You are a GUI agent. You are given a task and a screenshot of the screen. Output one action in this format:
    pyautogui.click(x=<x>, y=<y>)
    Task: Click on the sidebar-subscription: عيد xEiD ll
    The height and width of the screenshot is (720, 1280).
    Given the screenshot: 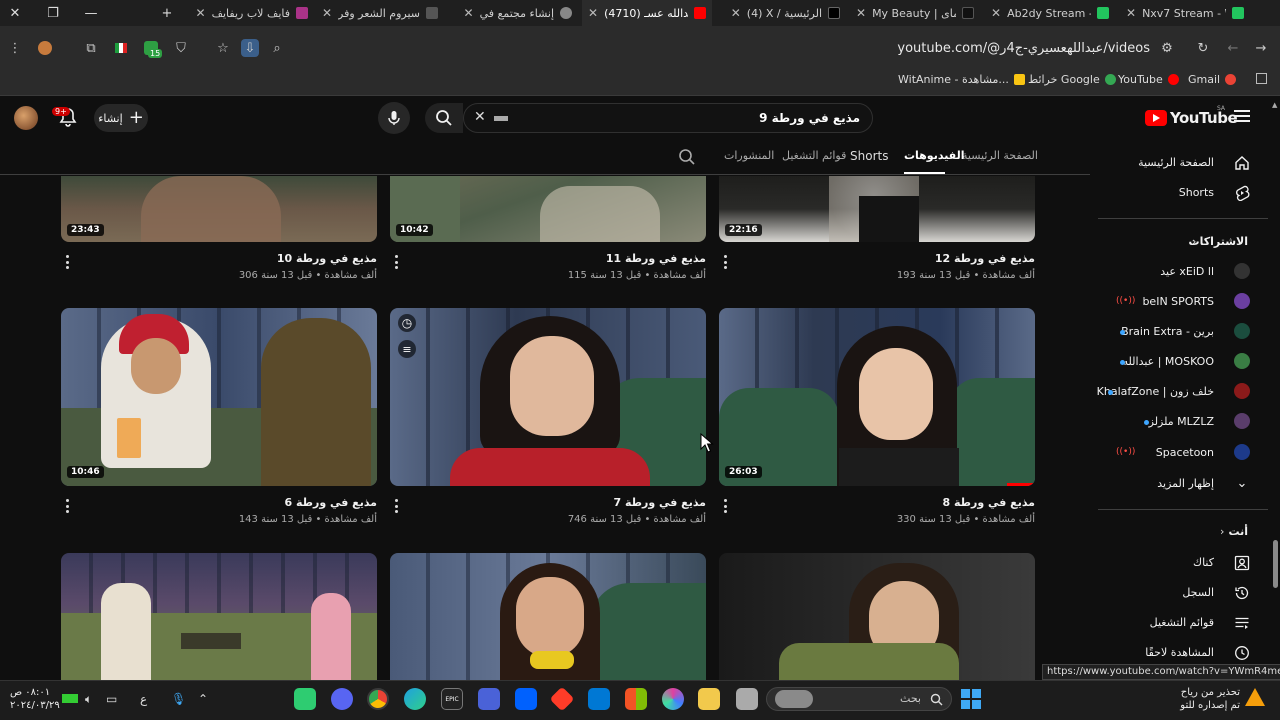 What is the action you would take?
    pyautogui.click(x=1187, y=271)
    